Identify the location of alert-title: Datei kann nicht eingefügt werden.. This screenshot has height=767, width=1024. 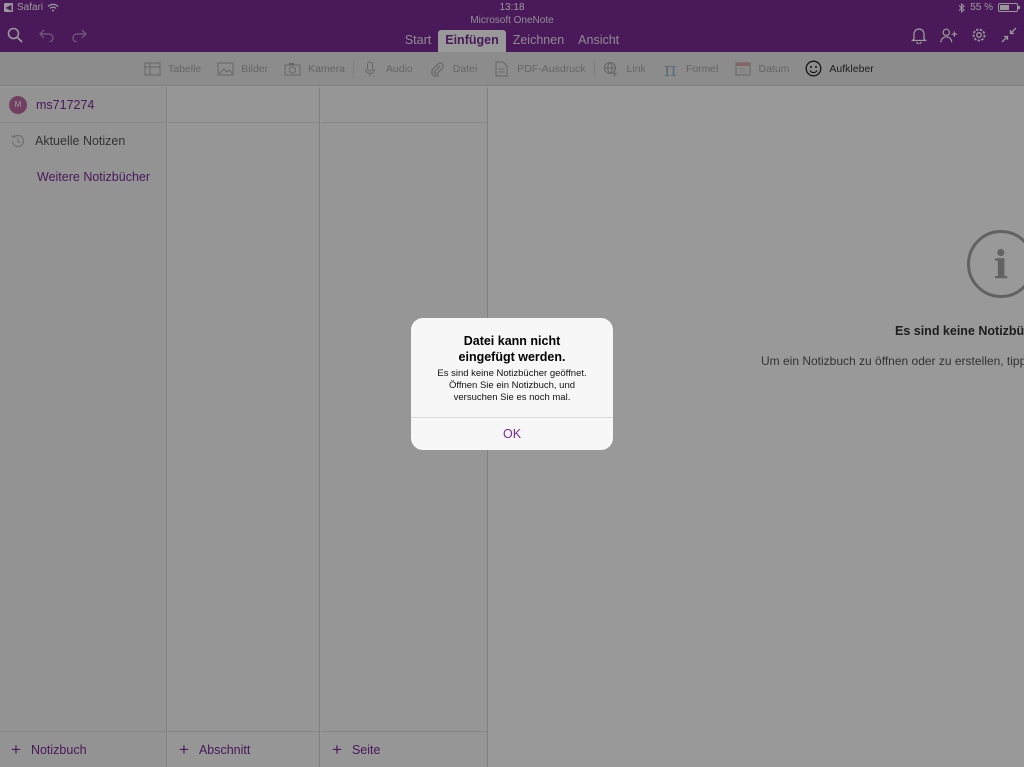
(512, 349).